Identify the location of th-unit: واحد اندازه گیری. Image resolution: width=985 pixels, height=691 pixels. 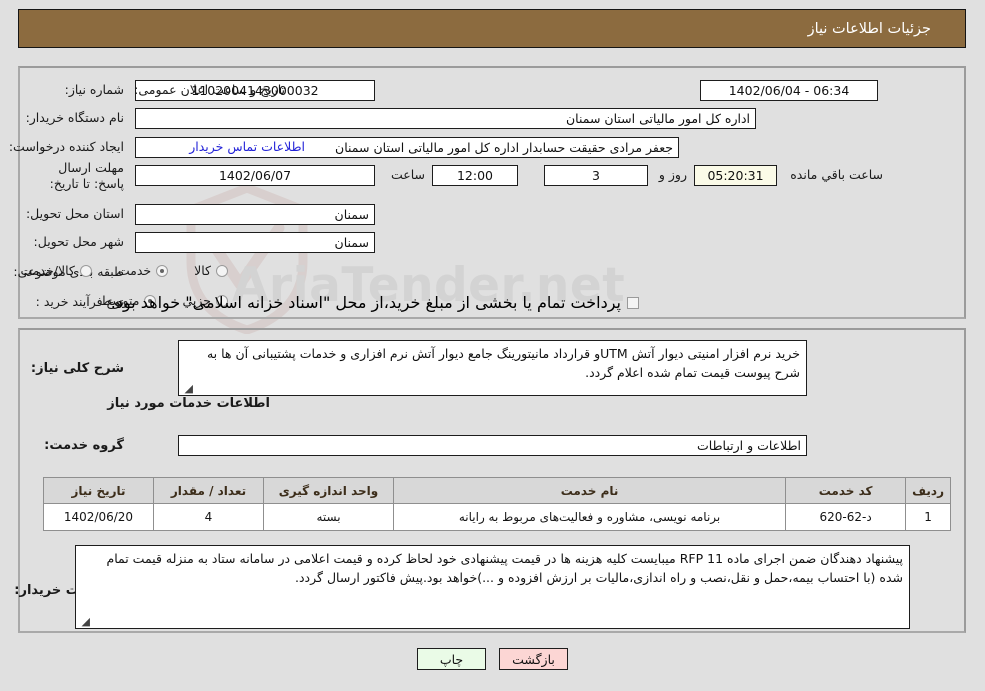
(328, 490).